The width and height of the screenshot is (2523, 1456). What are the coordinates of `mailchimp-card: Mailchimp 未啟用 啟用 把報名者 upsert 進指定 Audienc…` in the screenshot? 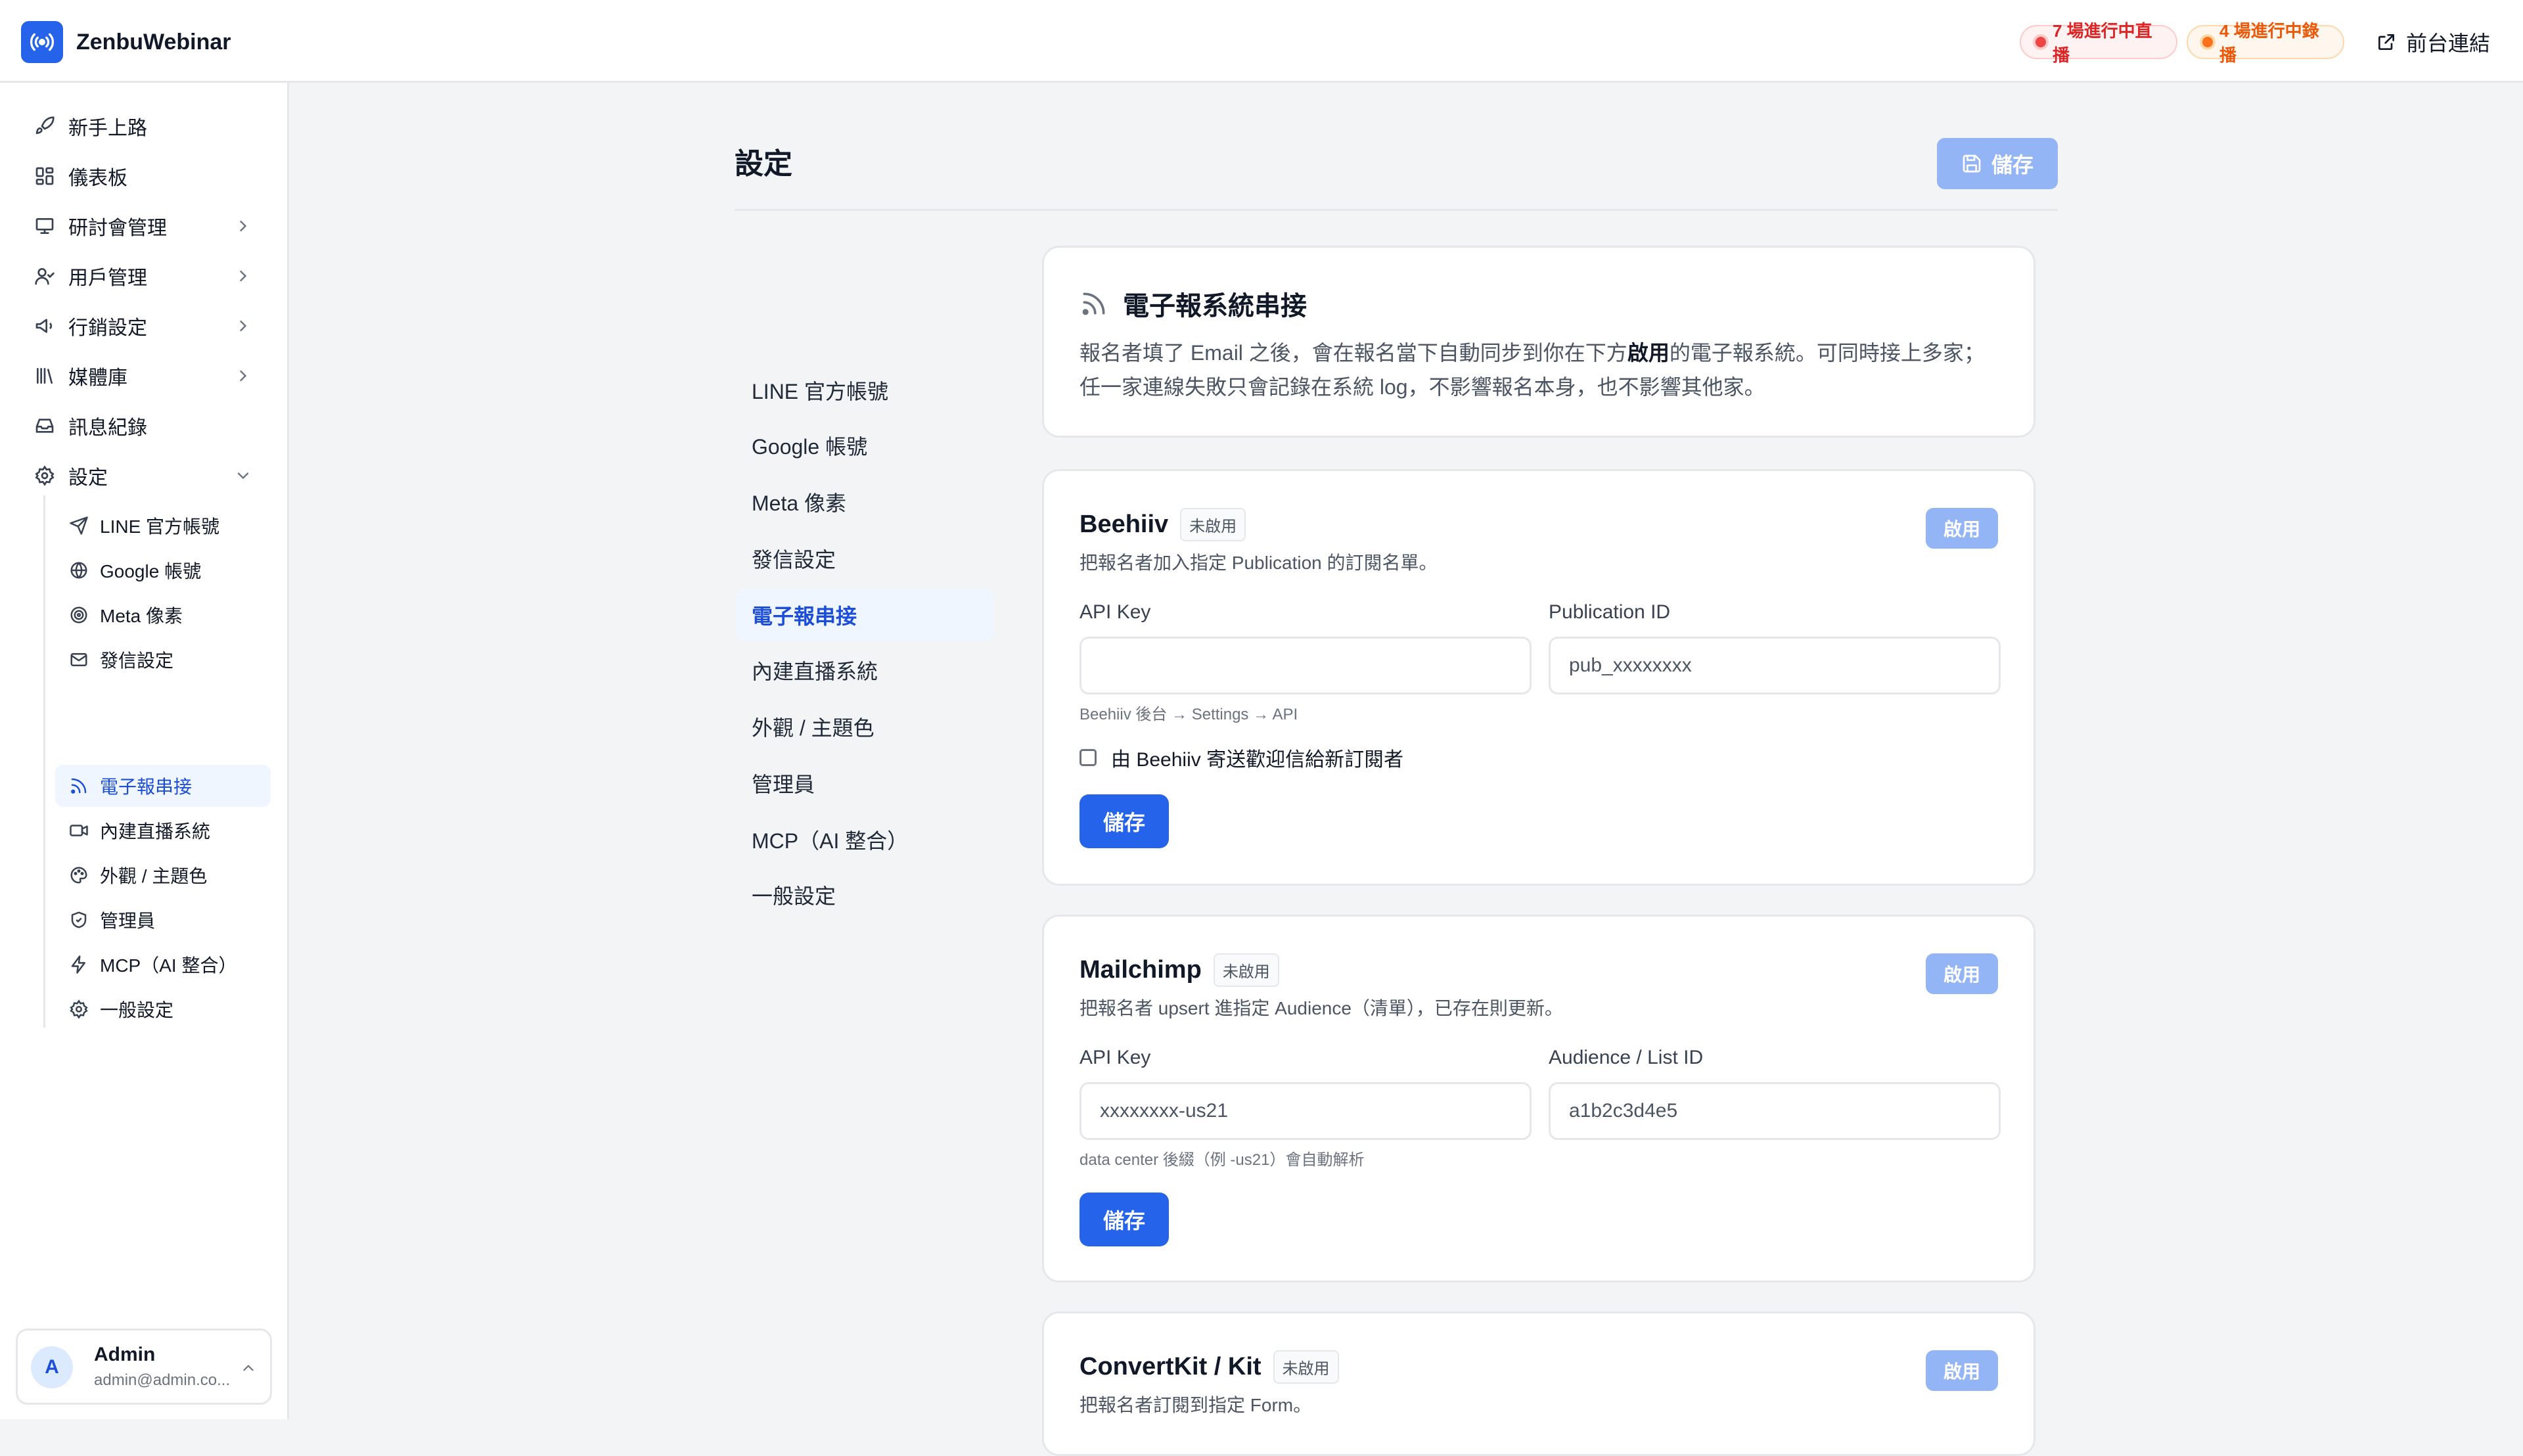 It's located at (1538, 1099).